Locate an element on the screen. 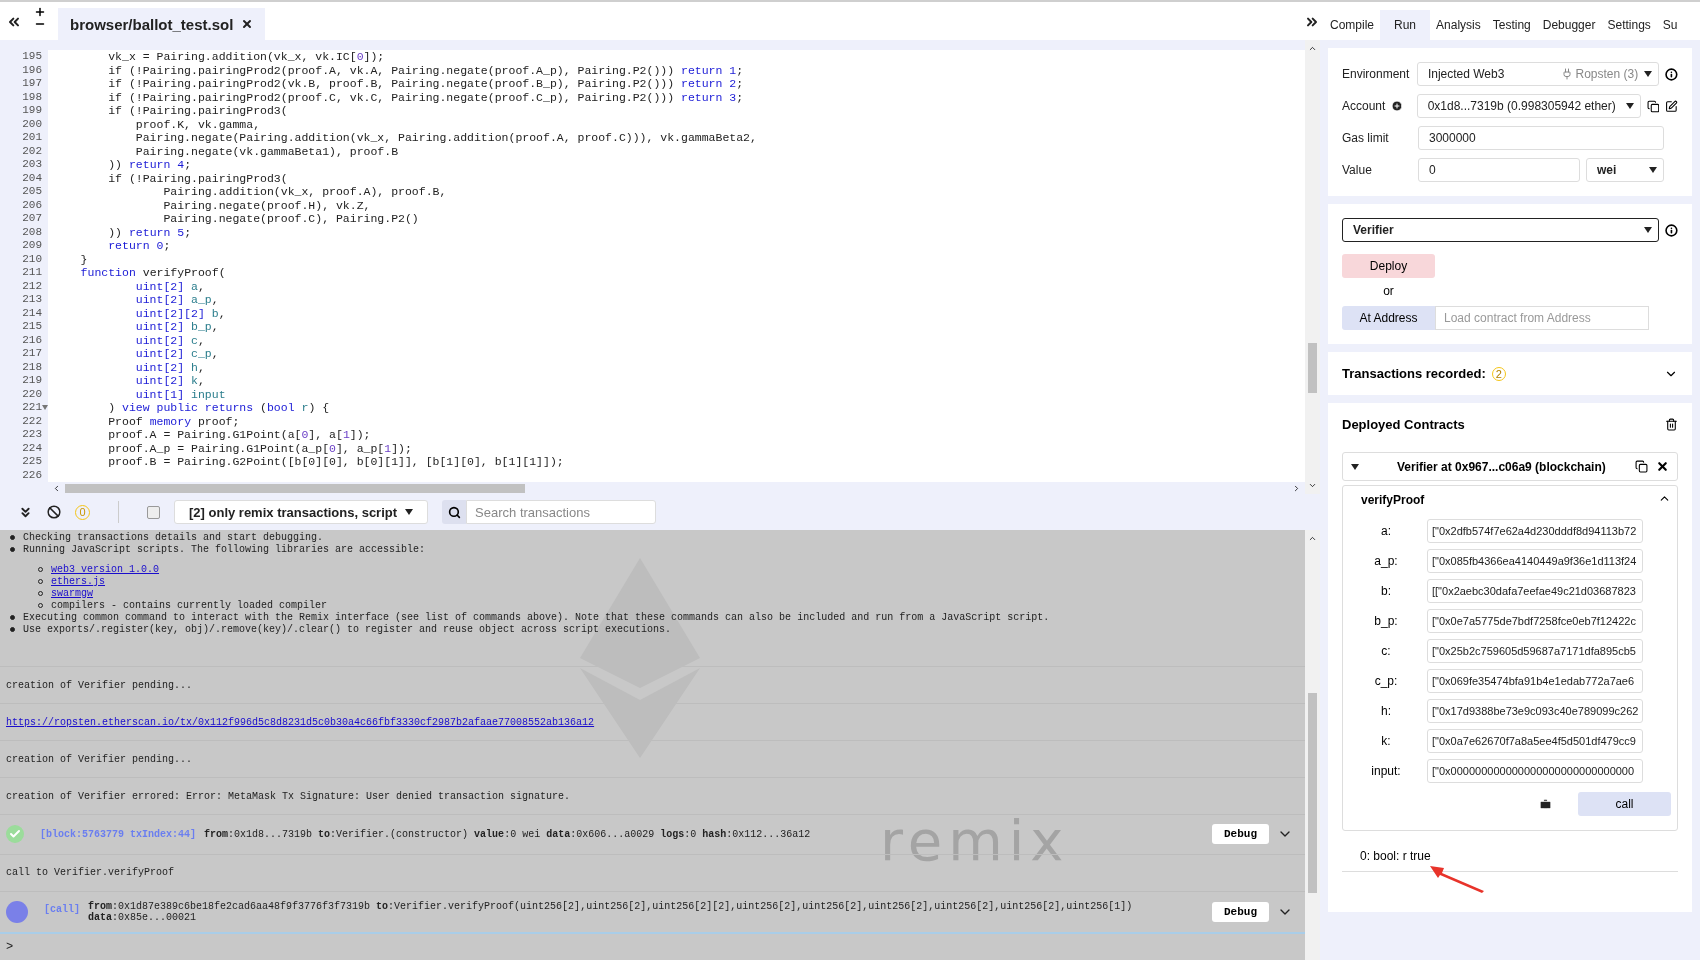  parameter-label: a_p: is located at coordinates (1386, 561).